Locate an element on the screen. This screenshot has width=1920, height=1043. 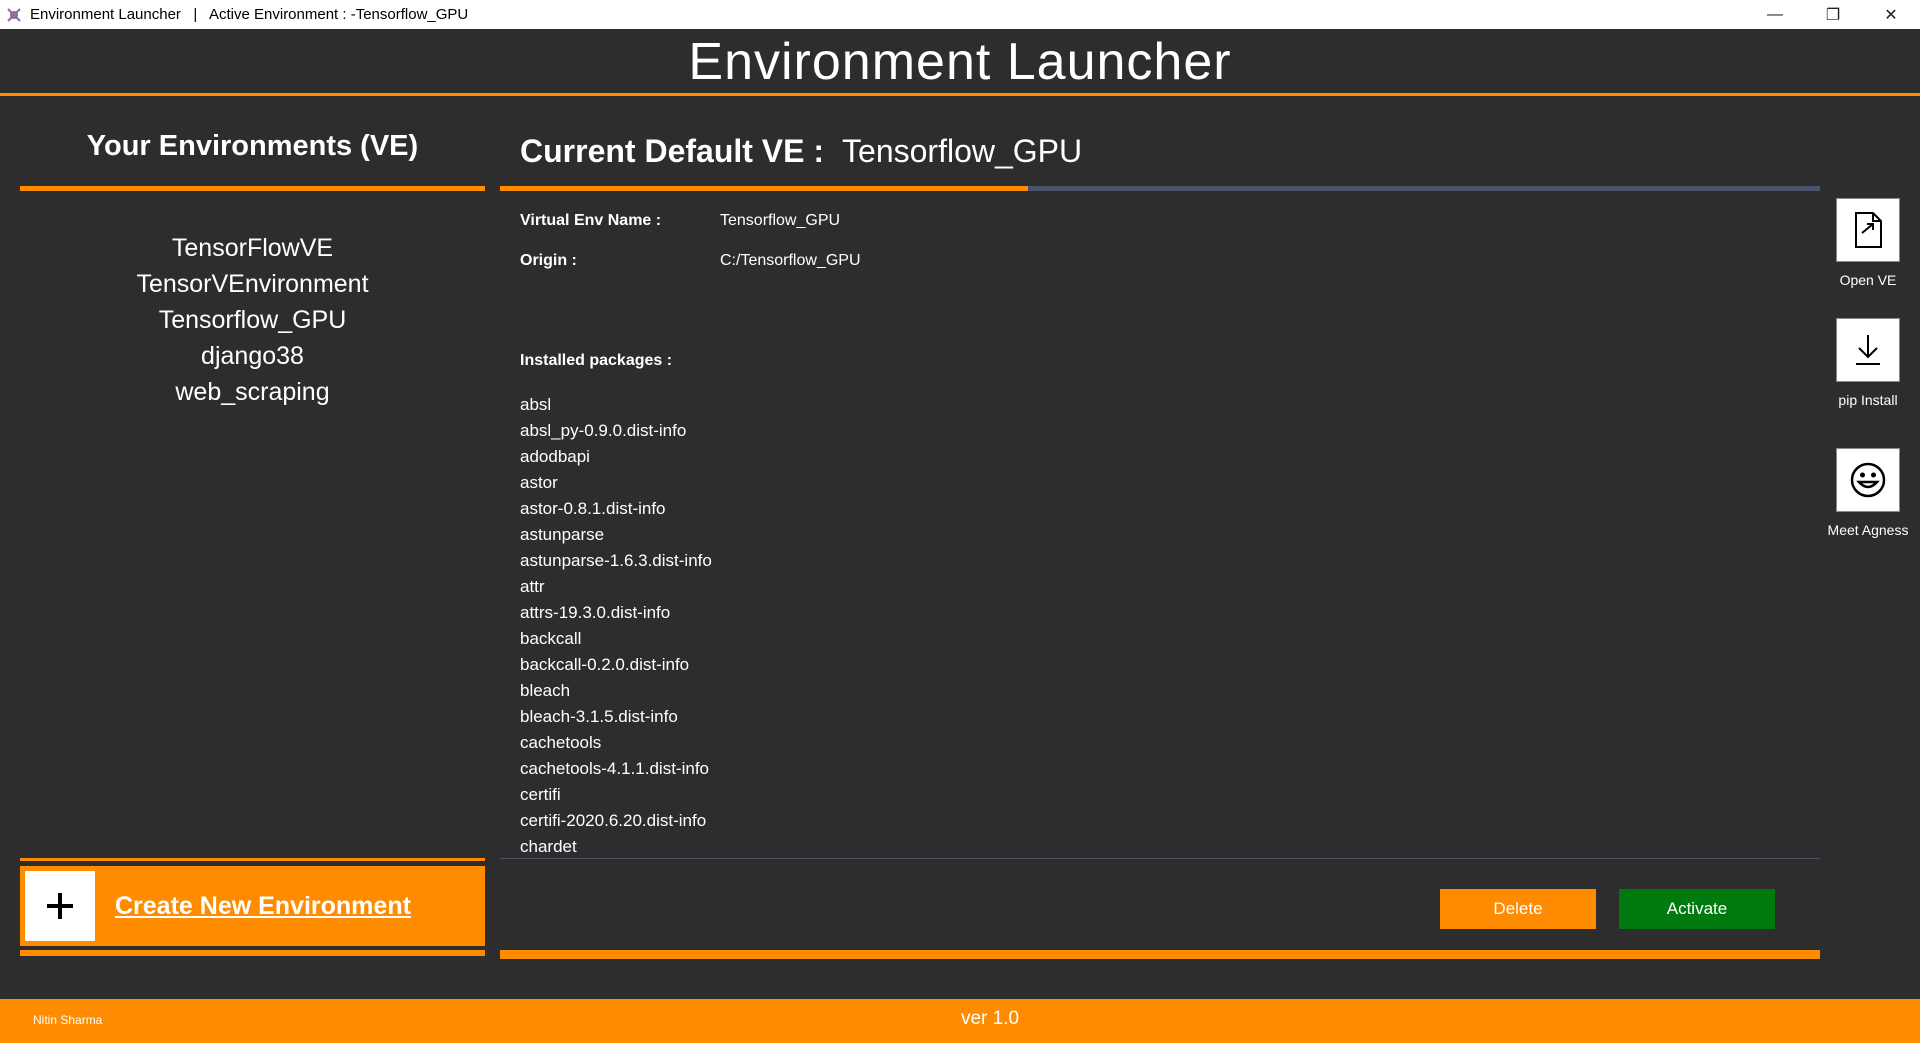
header-divider is located at coordinates (960, 94).